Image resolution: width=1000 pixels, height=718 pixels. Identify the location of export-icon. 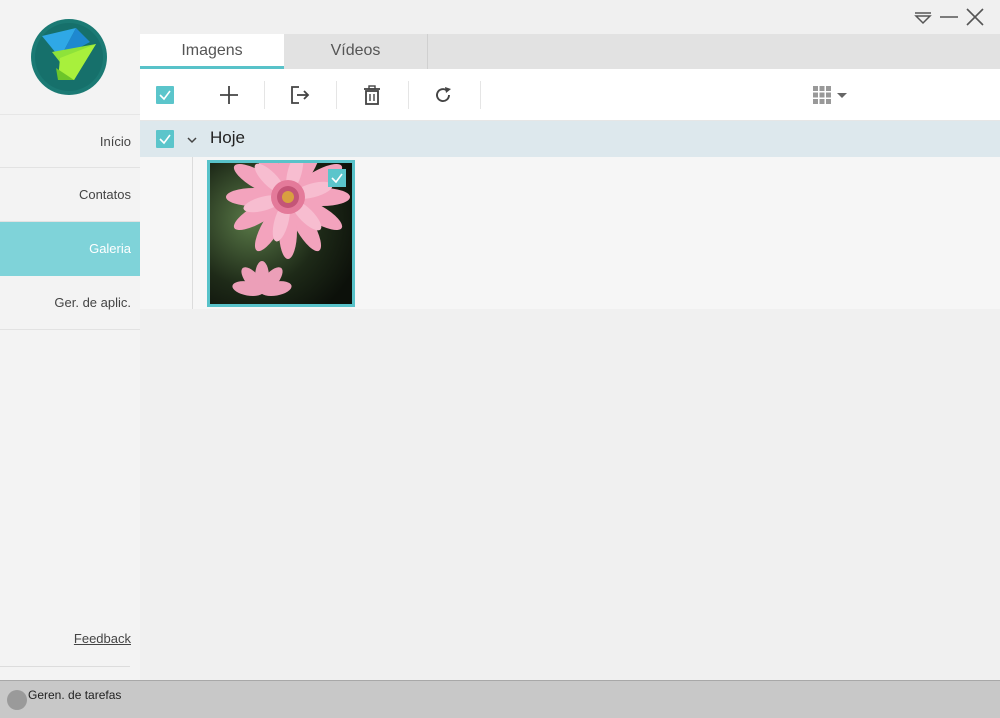
(300, 95).